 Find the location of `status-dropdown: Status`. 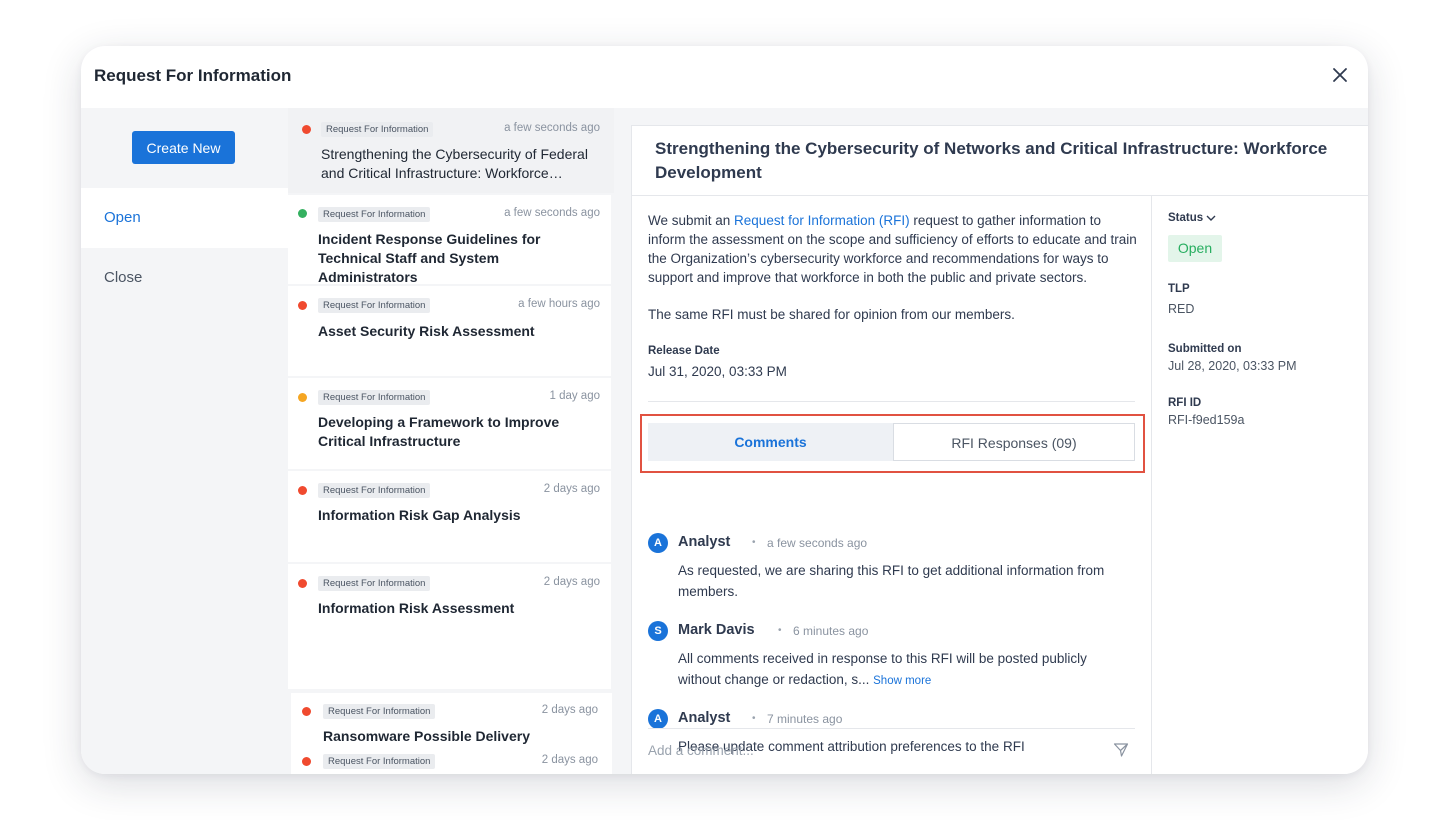

status-dropdown: Status is located at coordinates (1192, 218).